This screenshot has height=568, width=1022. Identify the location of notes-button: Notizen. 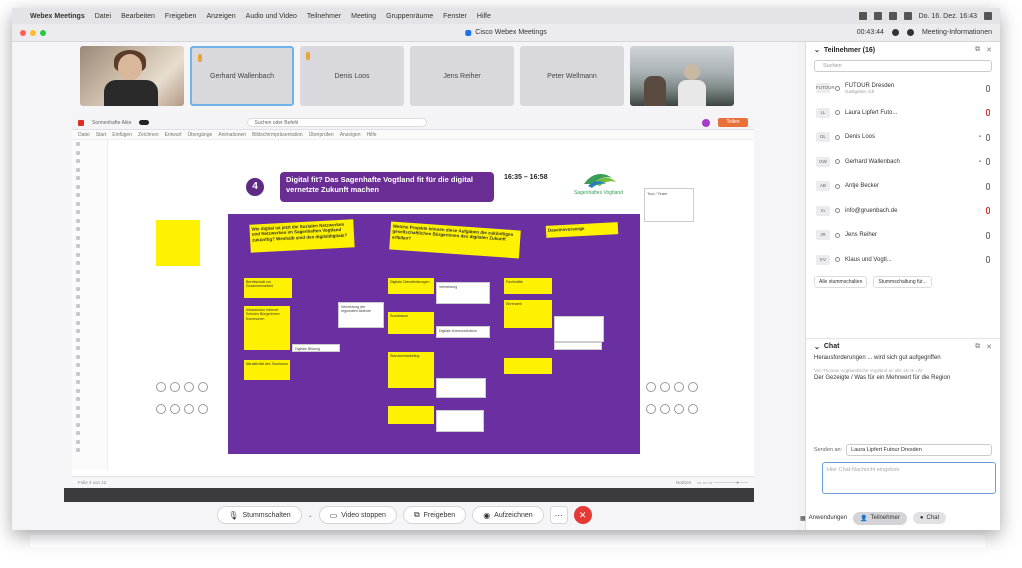
(683, 483).